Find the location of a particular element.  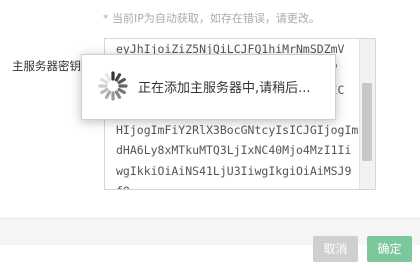

textarea-scrollbar is located at coordinates (367, 114).